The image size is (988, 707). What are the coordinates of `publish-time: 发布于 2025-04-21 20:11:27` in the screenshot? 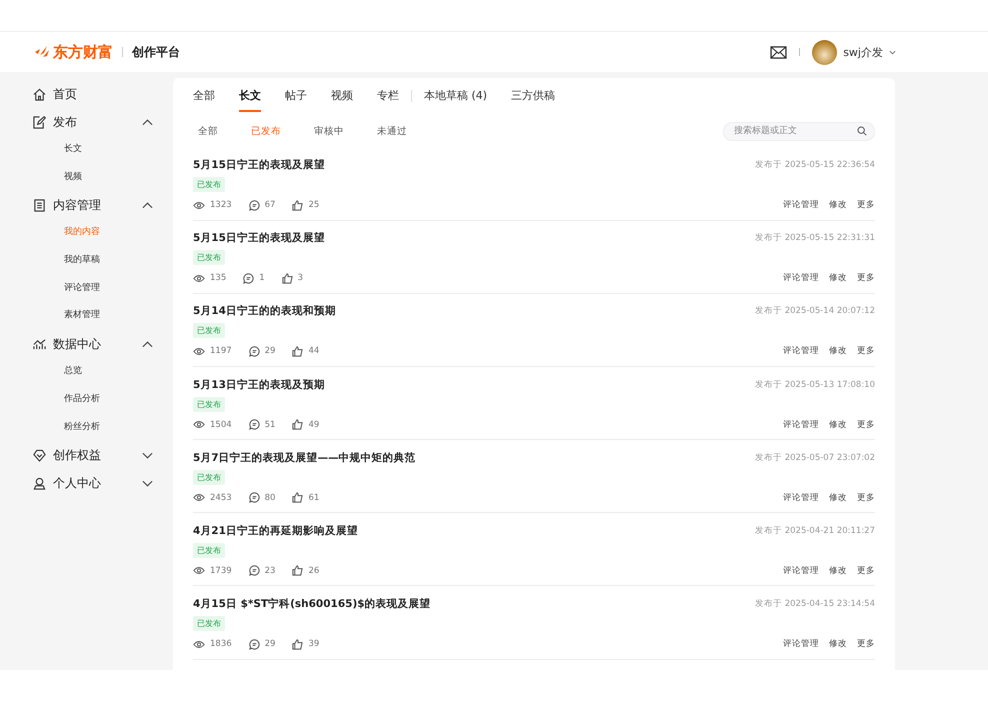 It's located at (815, 530).